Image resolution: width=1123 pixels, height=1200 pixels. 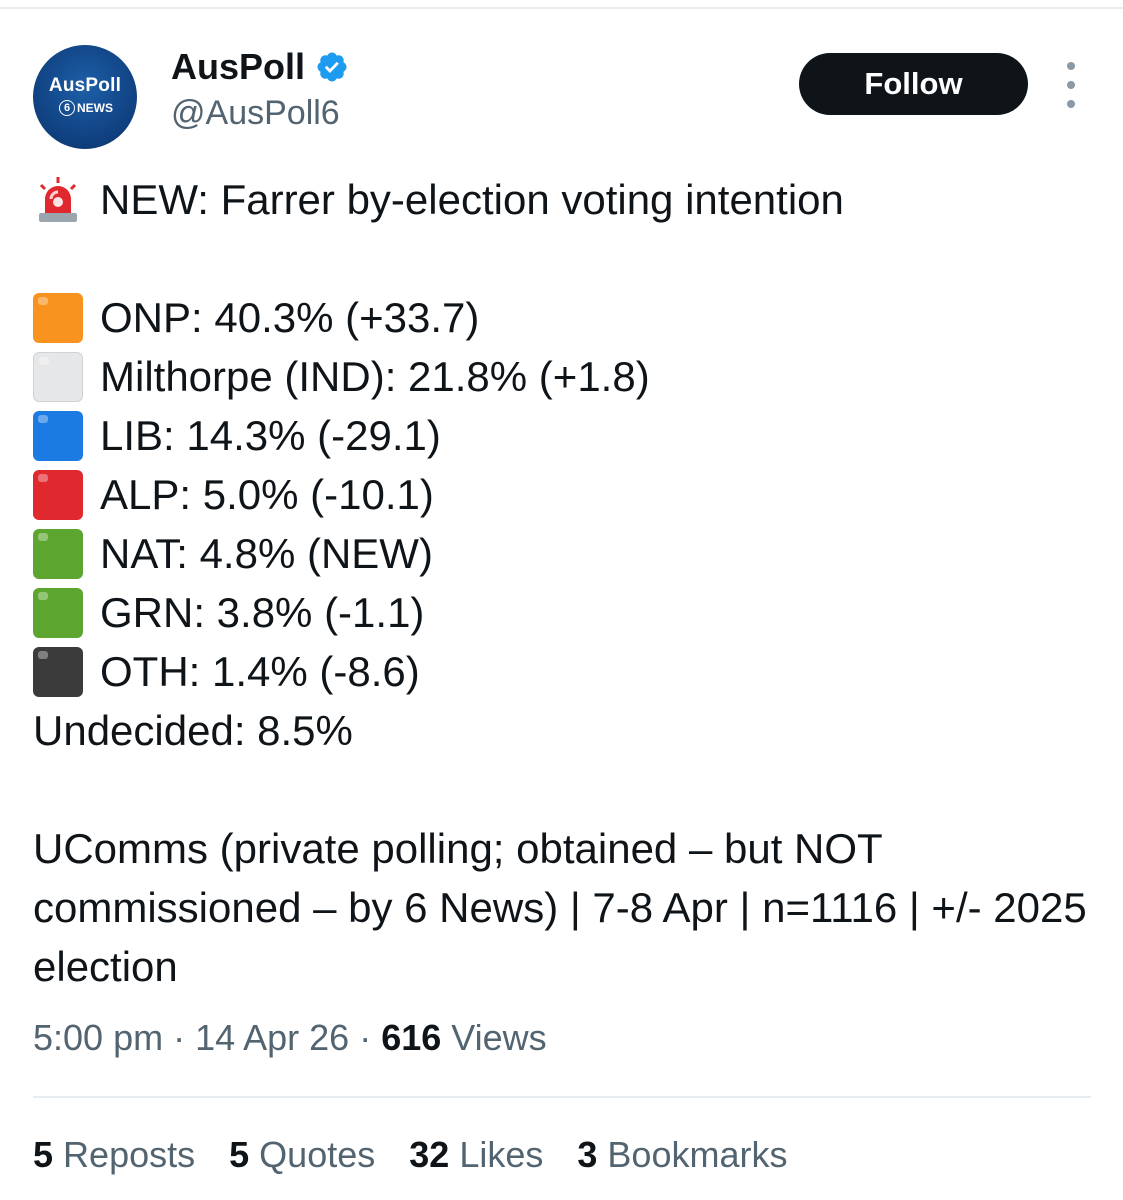 What do you see at coordinates (562, 1097) in the screenshot?
I see `stats-divider` at bounding box center [562, 1097].